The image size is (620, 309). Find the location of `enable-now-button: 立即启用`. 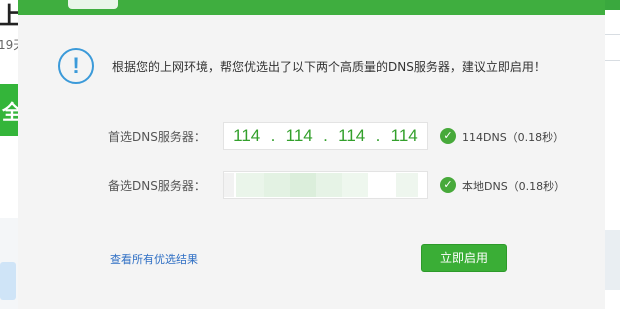

enable-now-button: 立即启用 is located at coordinates (464, 258).